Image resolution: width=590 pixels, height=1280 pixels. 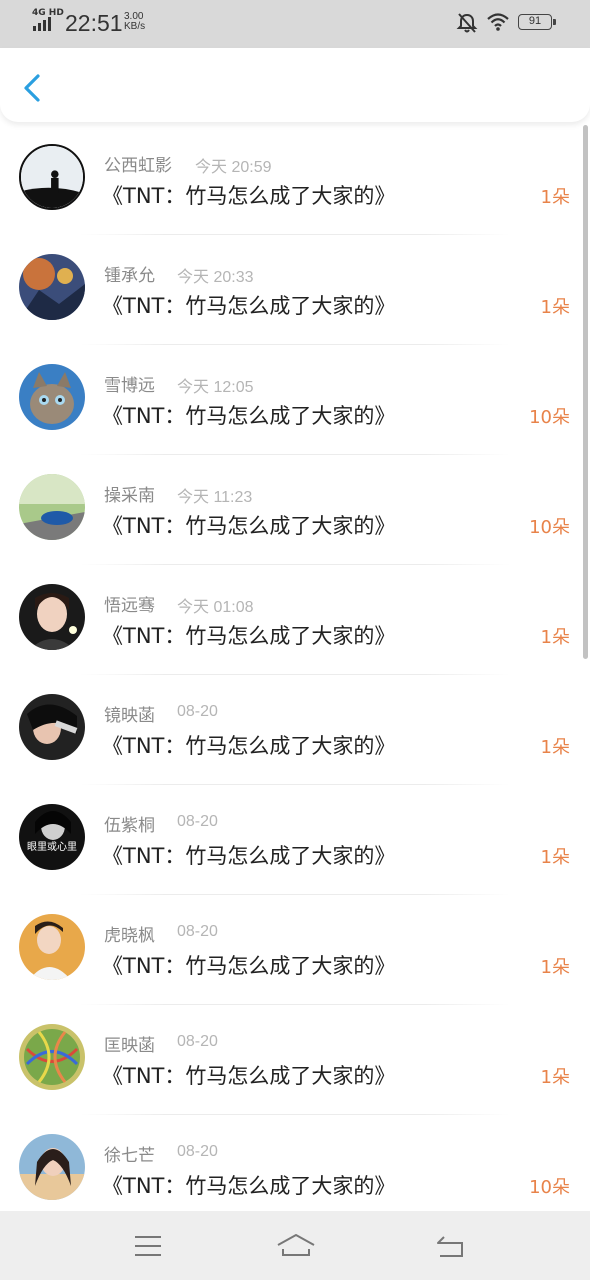 What do you see at coordinates (129, 276) in the screenshot?
I see `sender-name: 锺承允` at bounding box center [129, 276].